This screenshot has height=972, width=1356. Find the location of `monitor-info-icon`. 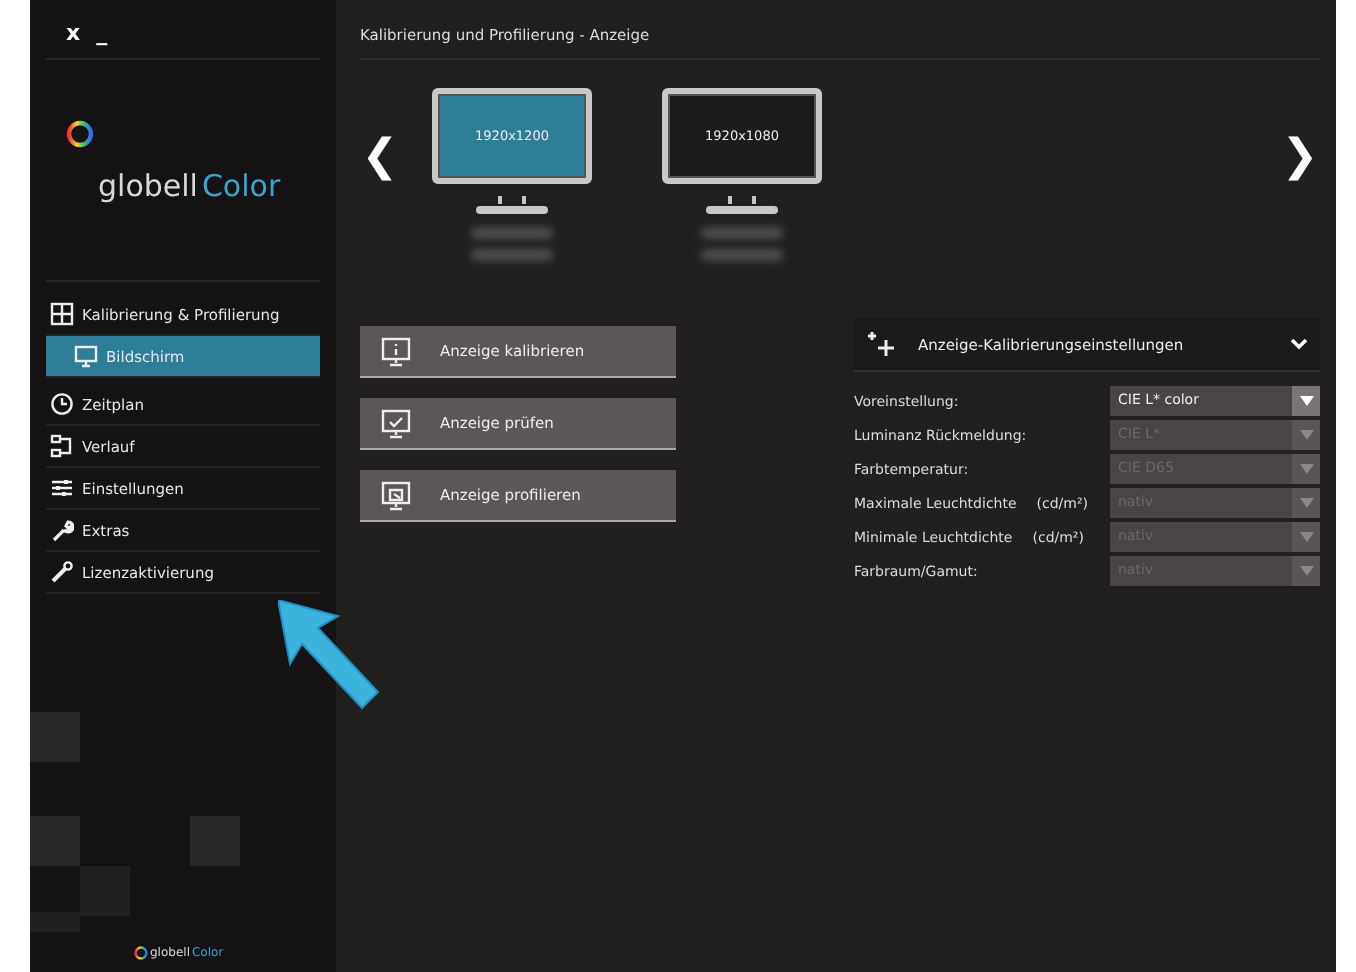

monitor-info-icon is located at coordinates (396, 351).